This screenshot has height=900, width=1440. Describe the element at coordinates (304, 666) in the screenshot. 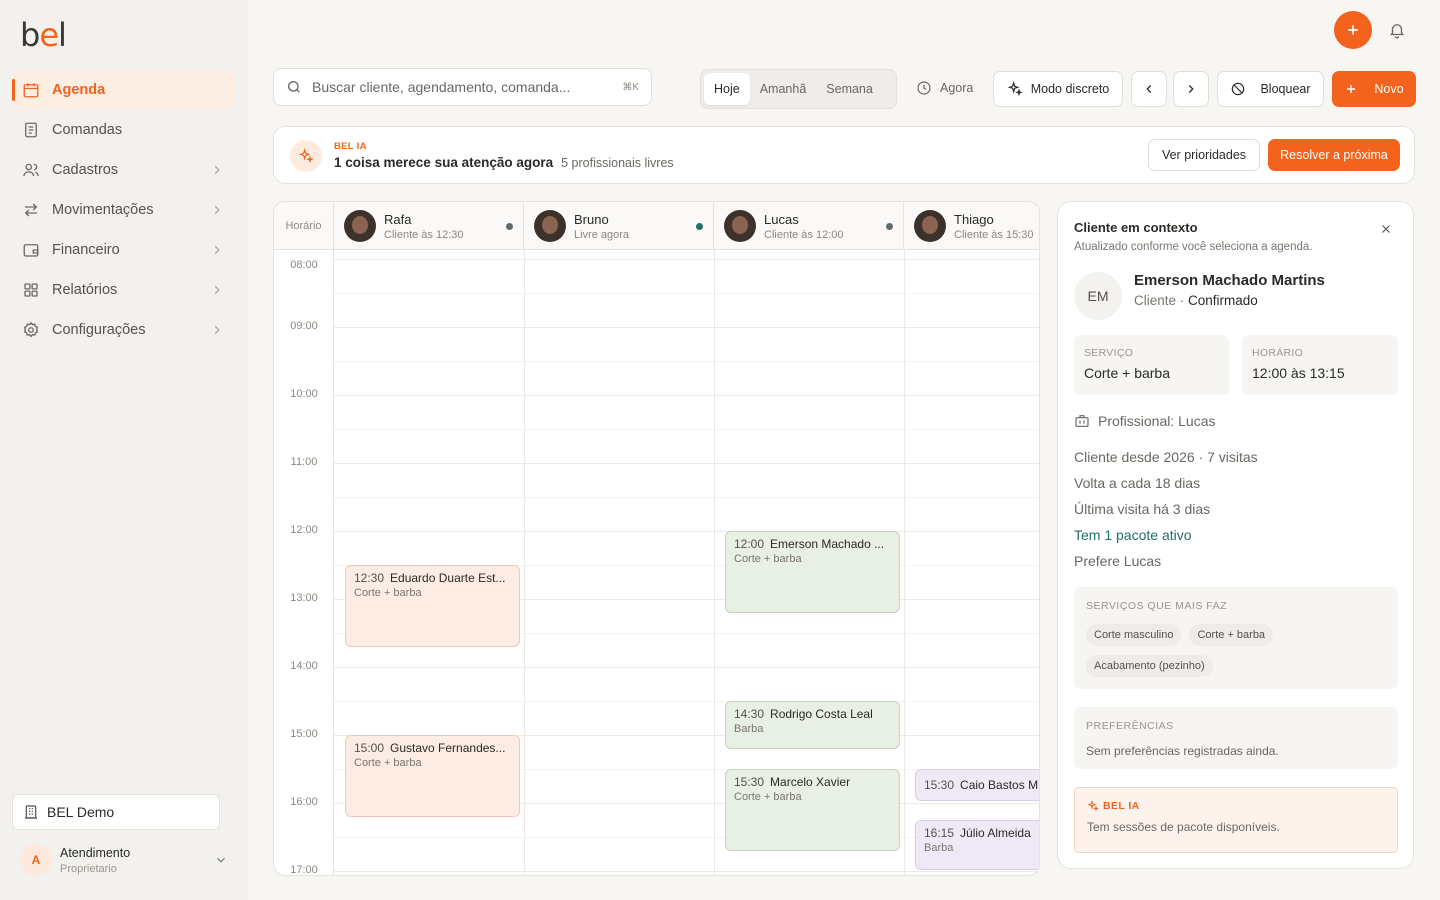

I see `hour-label: 14:00` at that location.